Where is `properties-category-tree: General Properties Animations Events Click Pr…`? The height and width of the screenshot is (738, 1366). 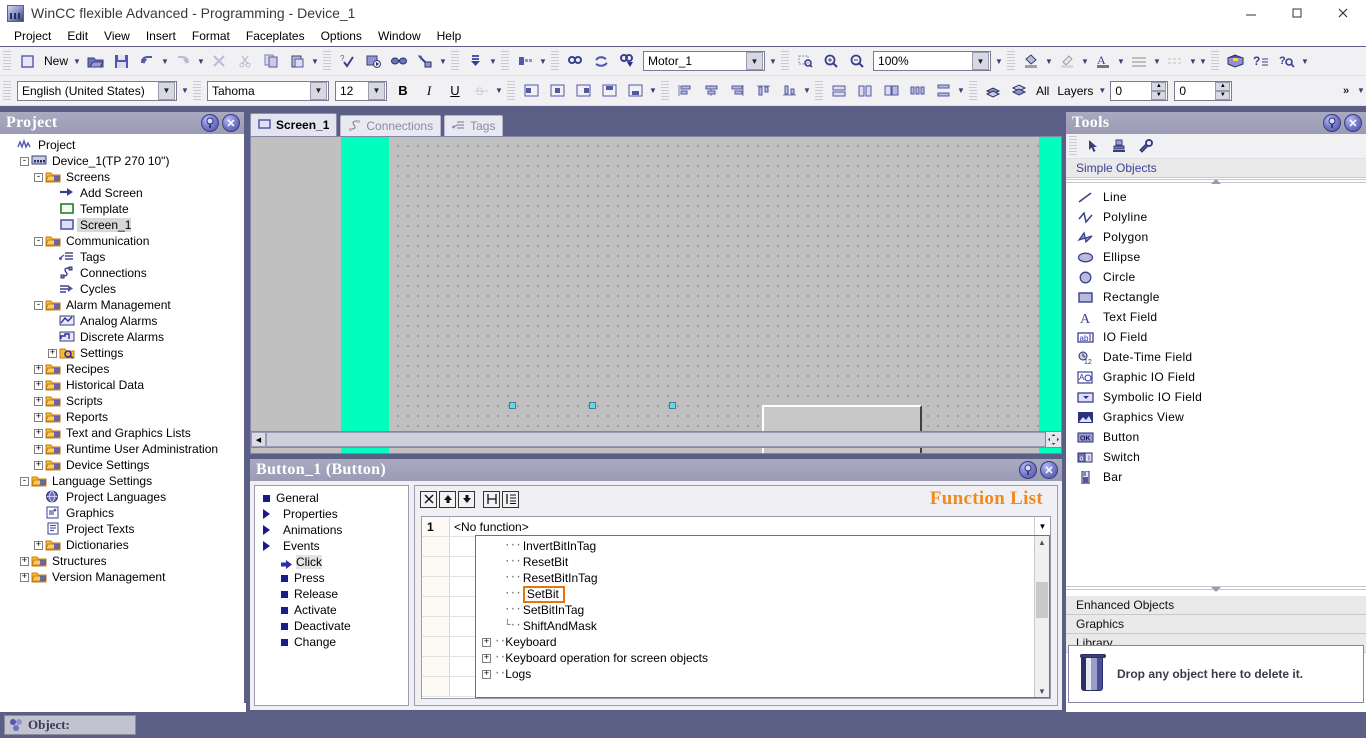 properties-category-tree: General Properties Animations Events Click Pr… is located at coordinates (331, 595).